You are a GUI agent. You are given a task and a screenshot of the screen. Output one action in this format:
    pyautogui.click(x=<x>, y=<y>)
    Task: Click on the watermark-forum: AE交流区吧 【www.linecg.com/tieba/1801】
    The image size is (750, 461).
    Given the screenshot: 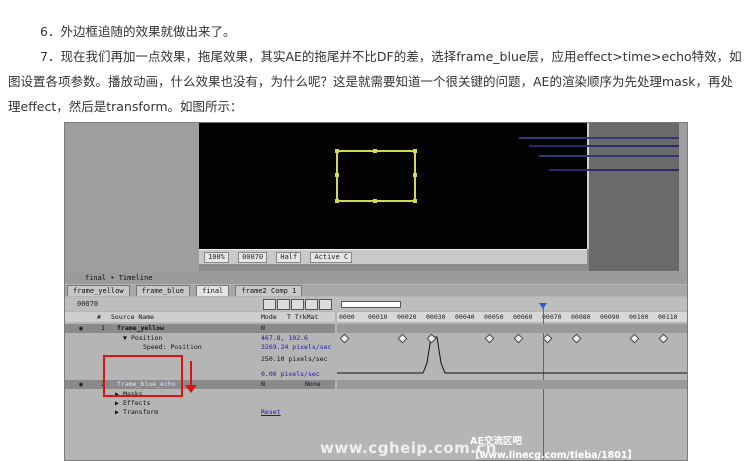 What is the action you would take?
    pyautogui.click(x=553, y=448)
    